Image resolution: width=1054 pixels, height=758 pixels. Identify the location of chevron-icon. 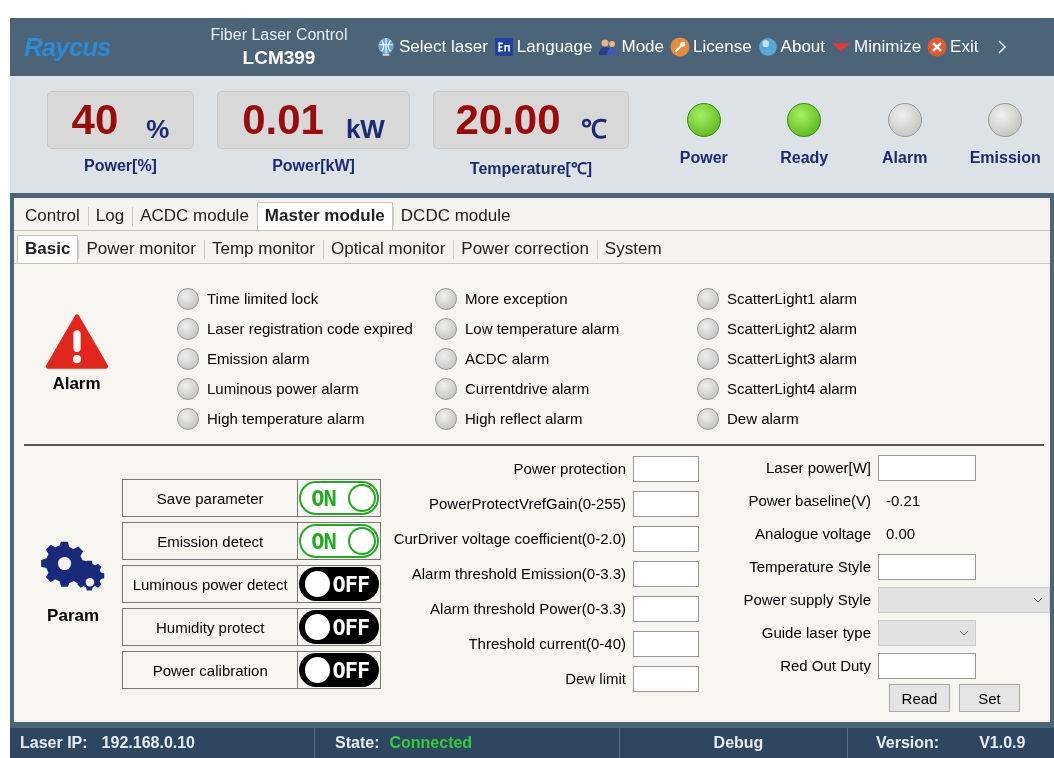
(1002, 47).